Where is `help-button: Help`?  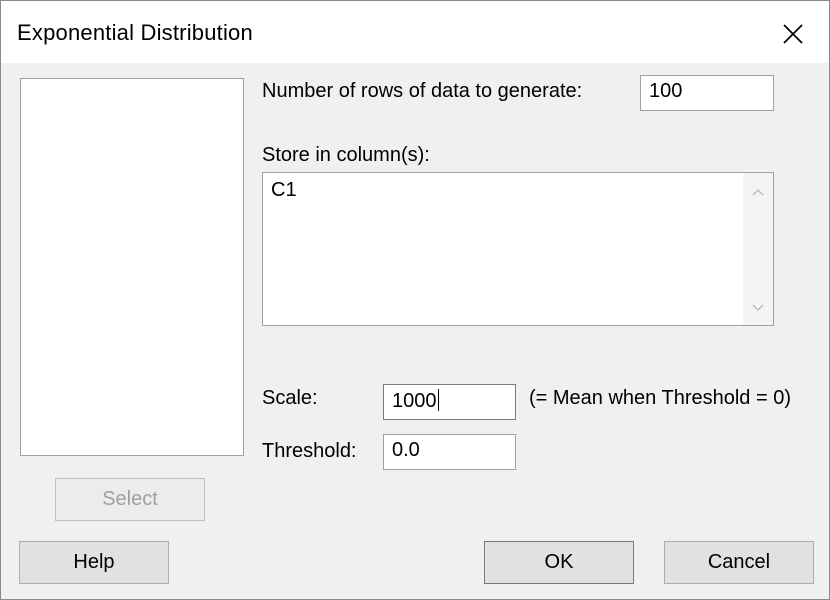
help-button: Help is located at coordinates (94, 562).